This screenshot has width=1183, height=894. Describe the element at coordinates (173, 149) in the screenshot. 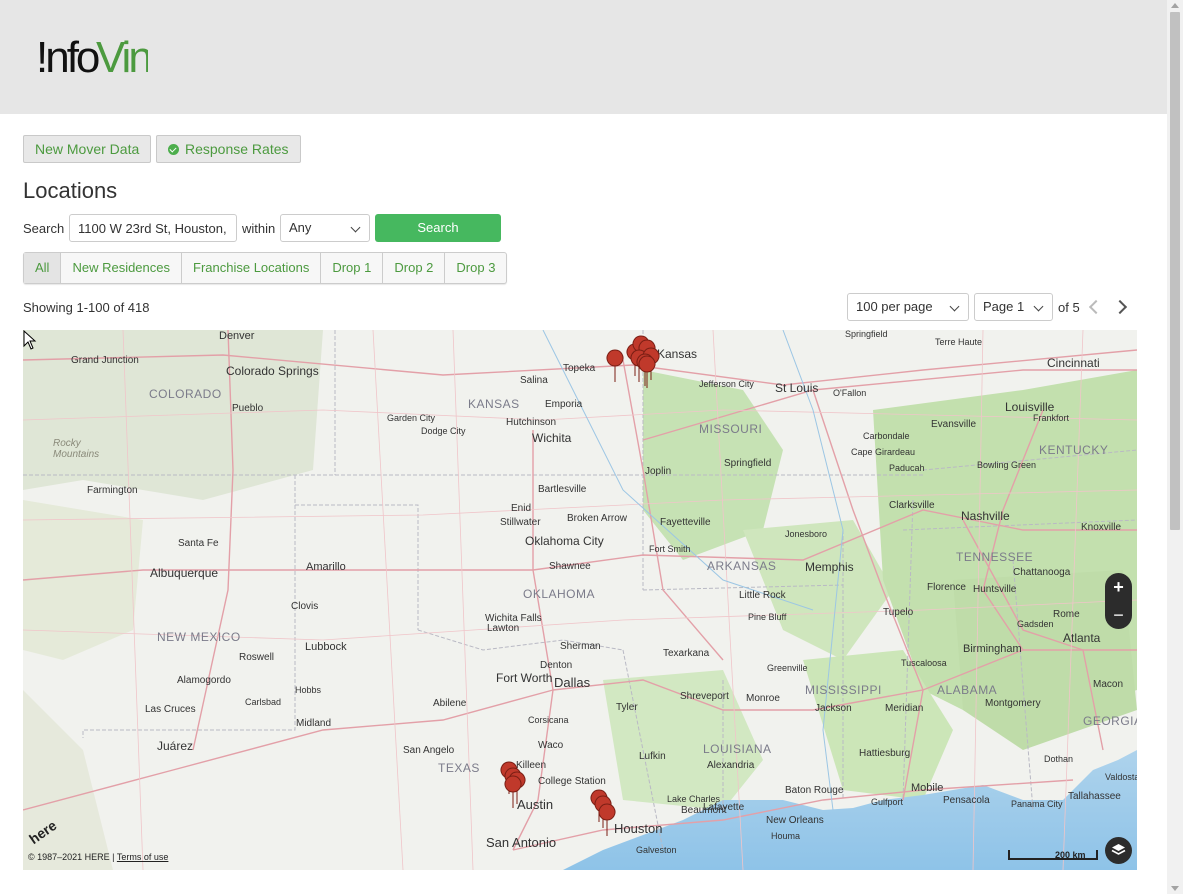

I see `check-circle-icon` at that location.